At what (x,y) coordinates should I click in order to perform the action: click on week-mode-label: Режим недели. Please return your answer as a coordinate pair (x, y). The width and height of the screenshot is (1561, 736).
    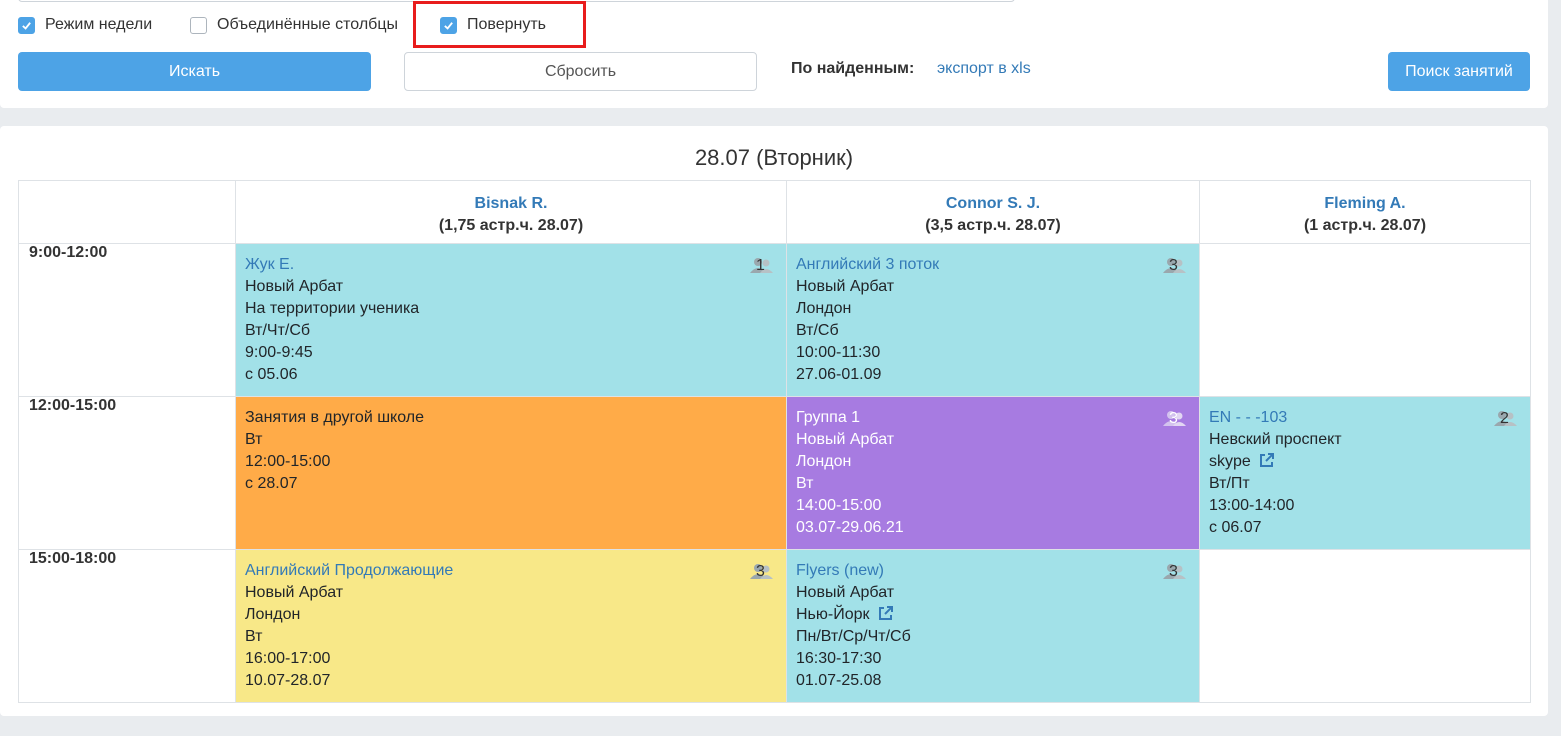
    Looking at the image, I should click on (99, 24).